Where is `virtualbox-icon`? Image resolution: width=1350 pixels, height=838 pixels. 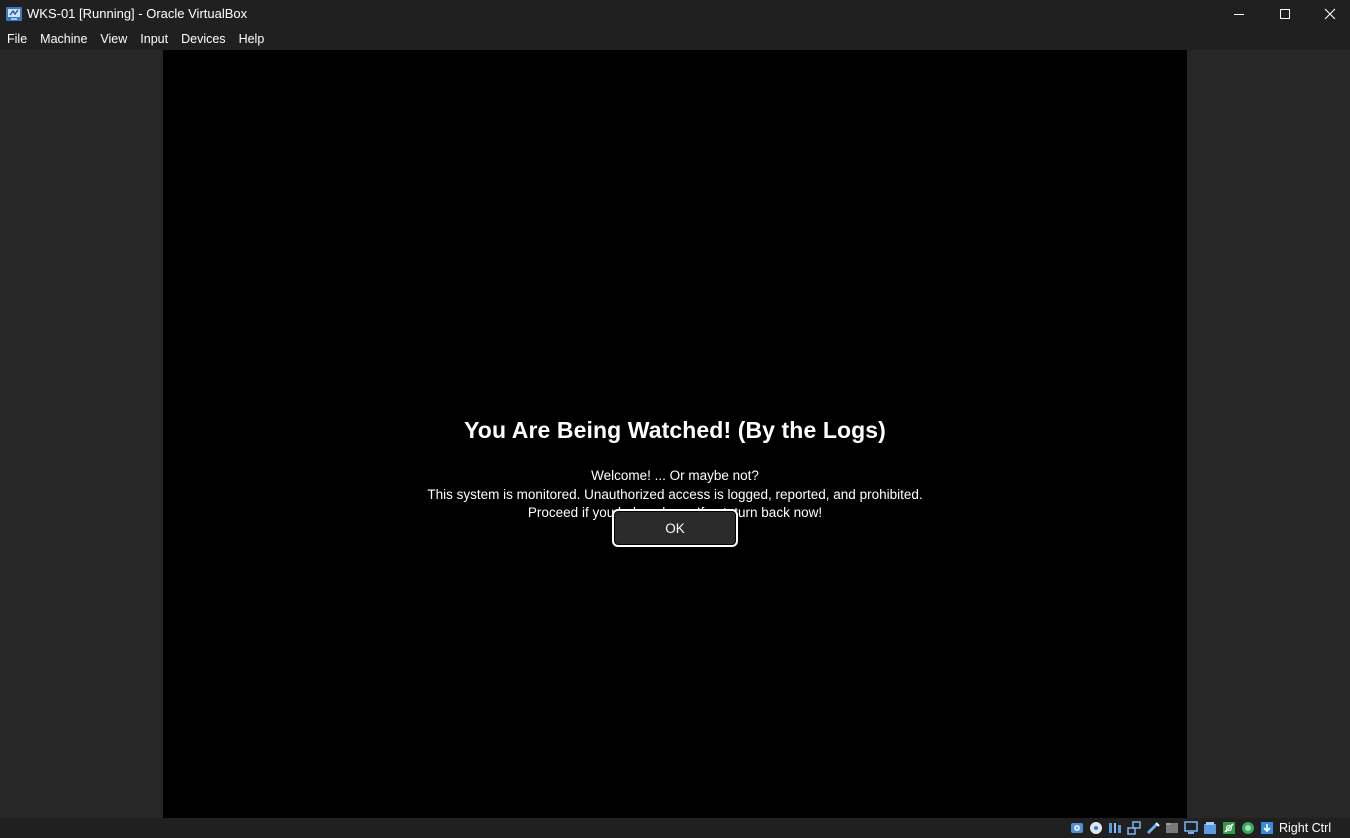
virtualbox-icon is located at coordinates (14, 14).